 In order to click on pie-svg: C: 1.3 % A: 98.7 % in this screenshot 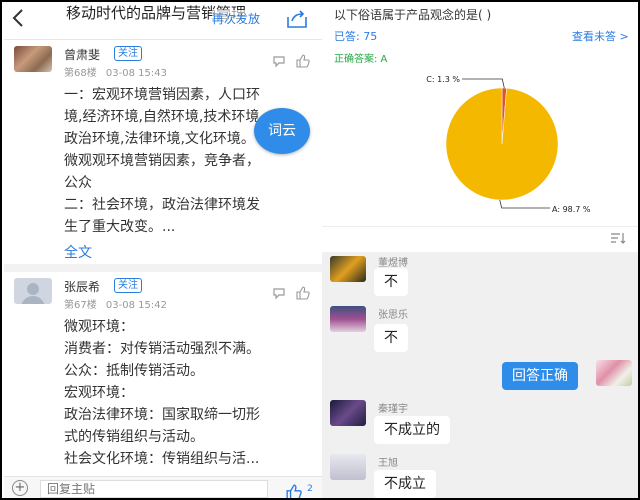, I will do `click(508, 144)`.